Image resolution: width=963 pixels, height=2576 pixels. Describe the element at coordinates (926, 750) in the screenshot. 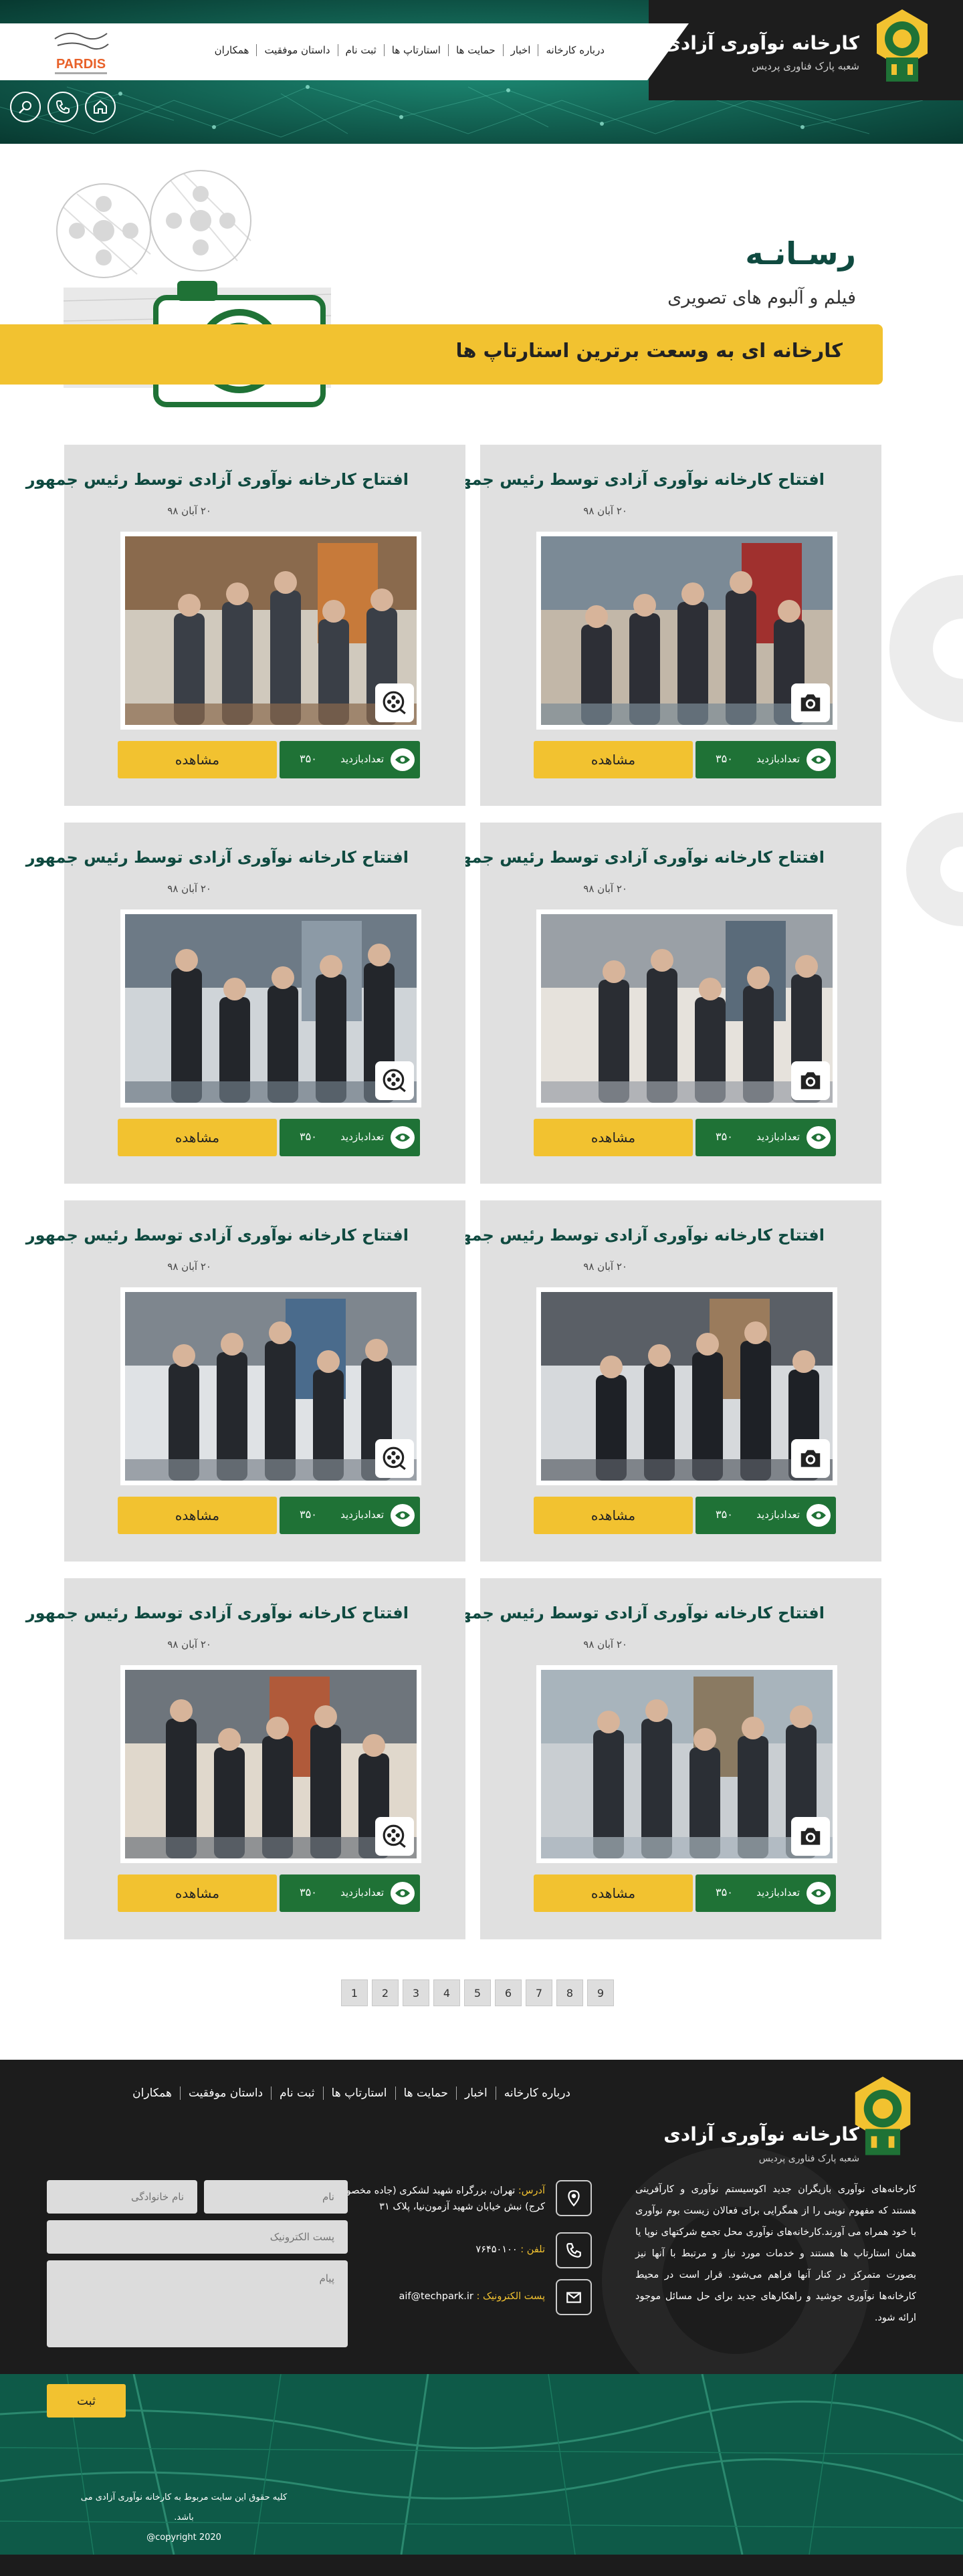

I see `gear-decoration` at that location.